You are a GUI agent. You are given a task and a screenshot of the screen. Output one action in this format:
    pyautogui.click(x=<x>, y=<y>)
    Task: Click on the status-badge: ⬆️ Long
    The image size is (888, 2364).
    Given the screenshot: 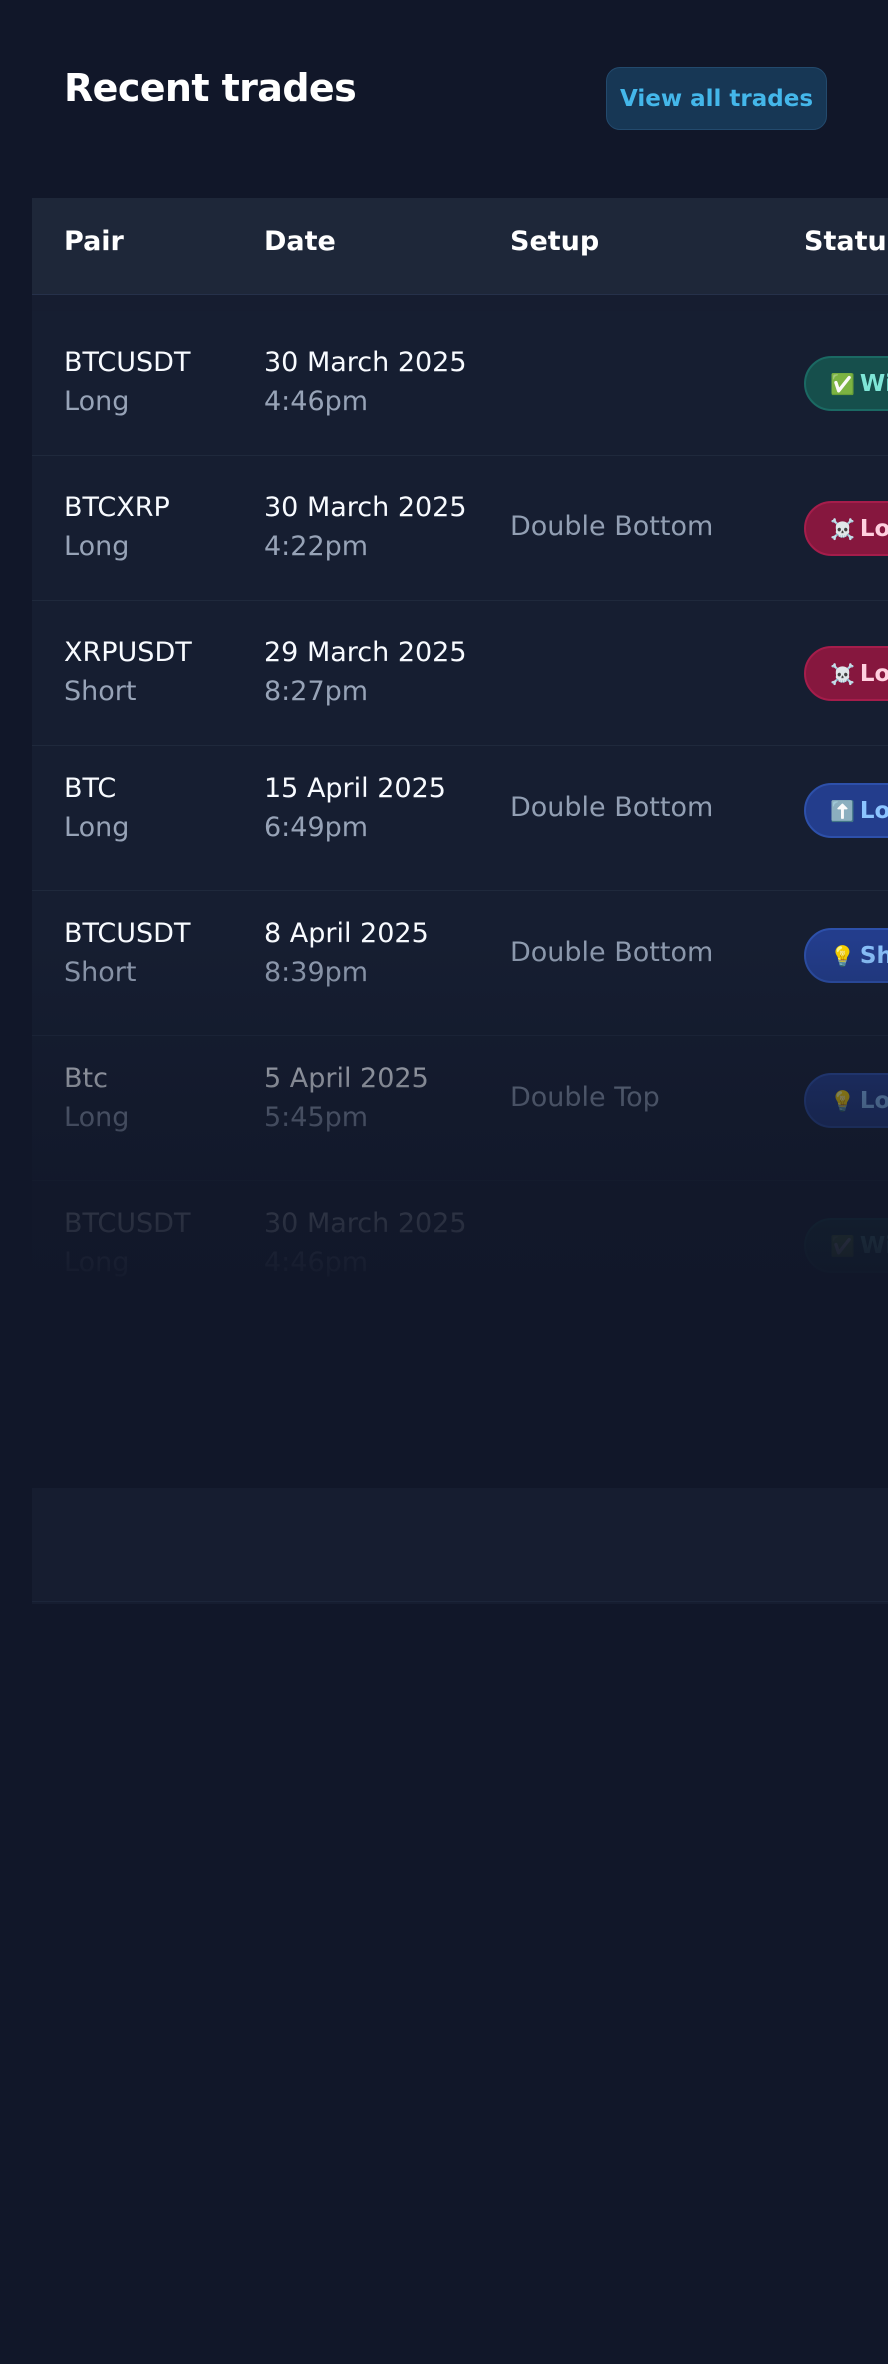 What is the action you would take?
    pyautogui.click(x=846, y=810)
    